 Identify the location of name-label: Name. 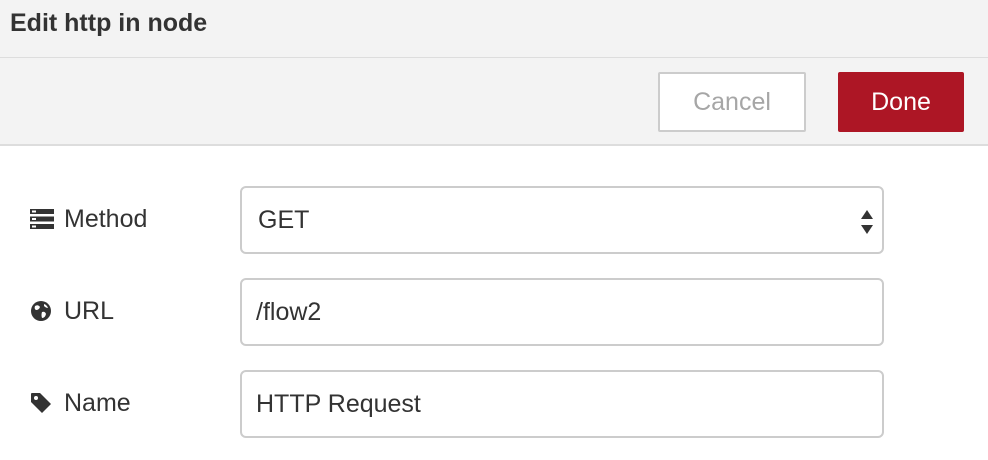
(97, 402).